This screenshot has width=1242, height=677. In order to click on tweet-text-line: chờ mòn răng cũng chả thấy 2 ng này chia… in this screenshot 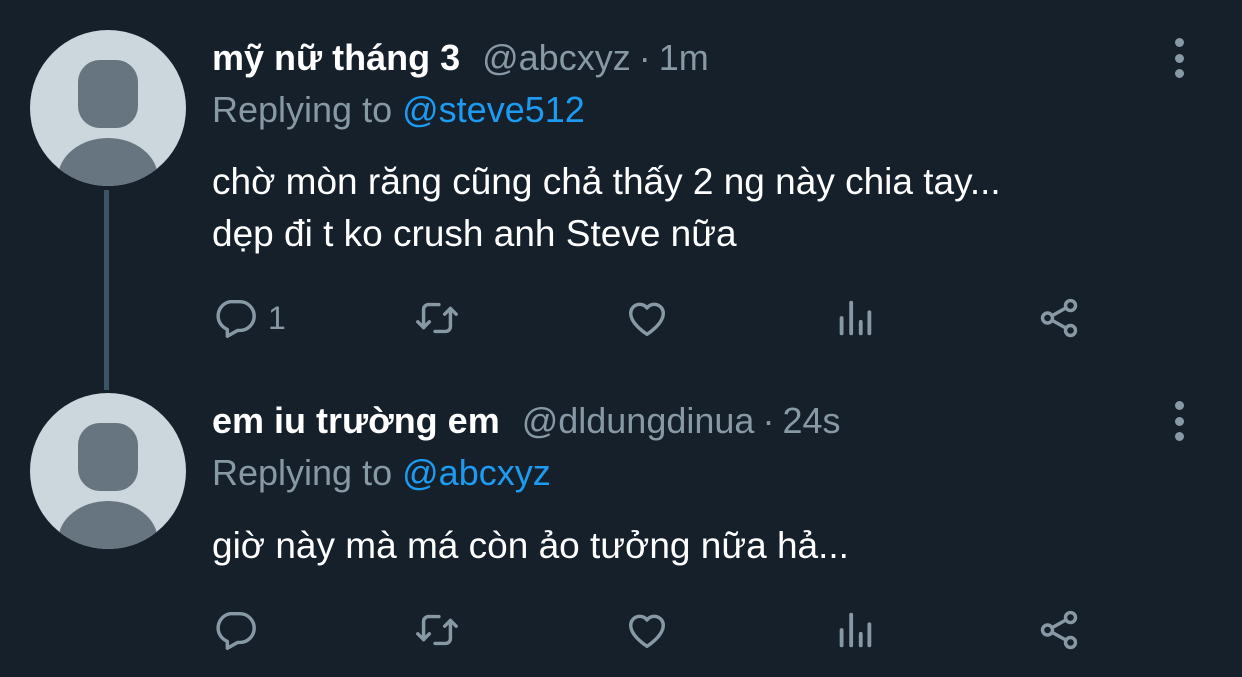, I will do `click(606, 181)`.